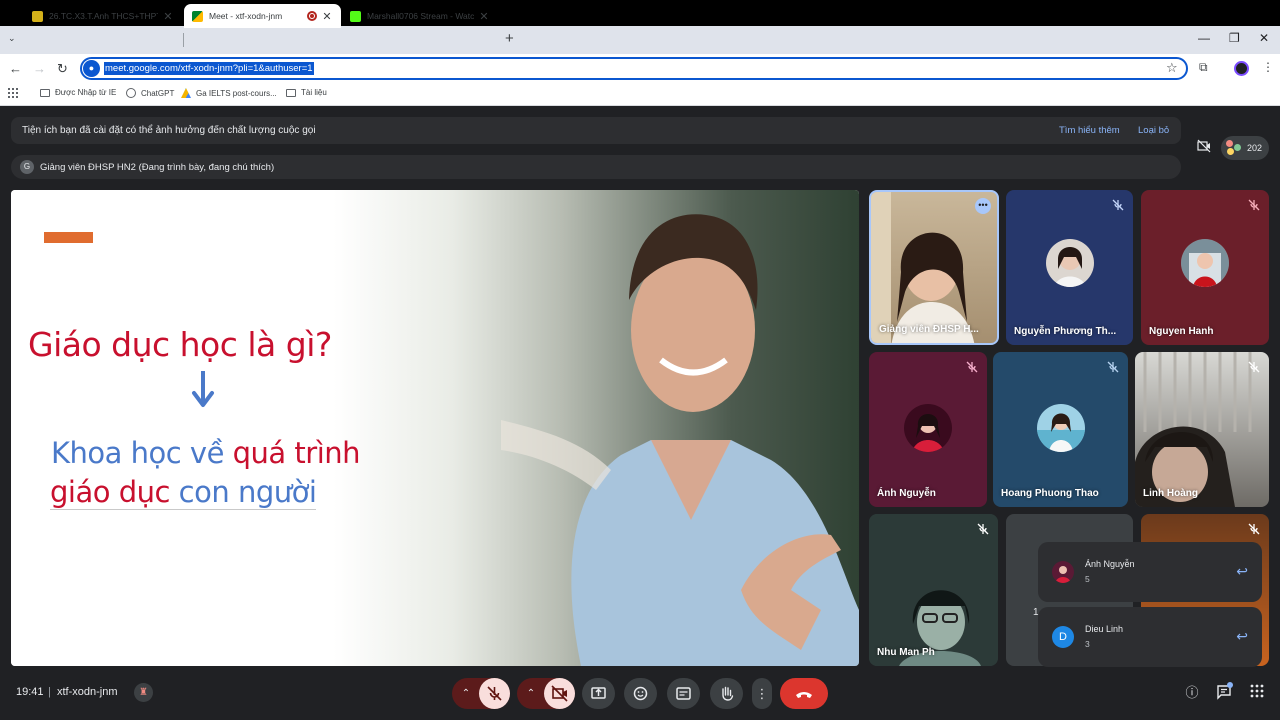 This screenshot has width=1280, height=720. What do you see at coordinates (1192, 693) in the screenshot?
I see `meeting-details-icon: ⓘ` at bounding box center [1192, 693].